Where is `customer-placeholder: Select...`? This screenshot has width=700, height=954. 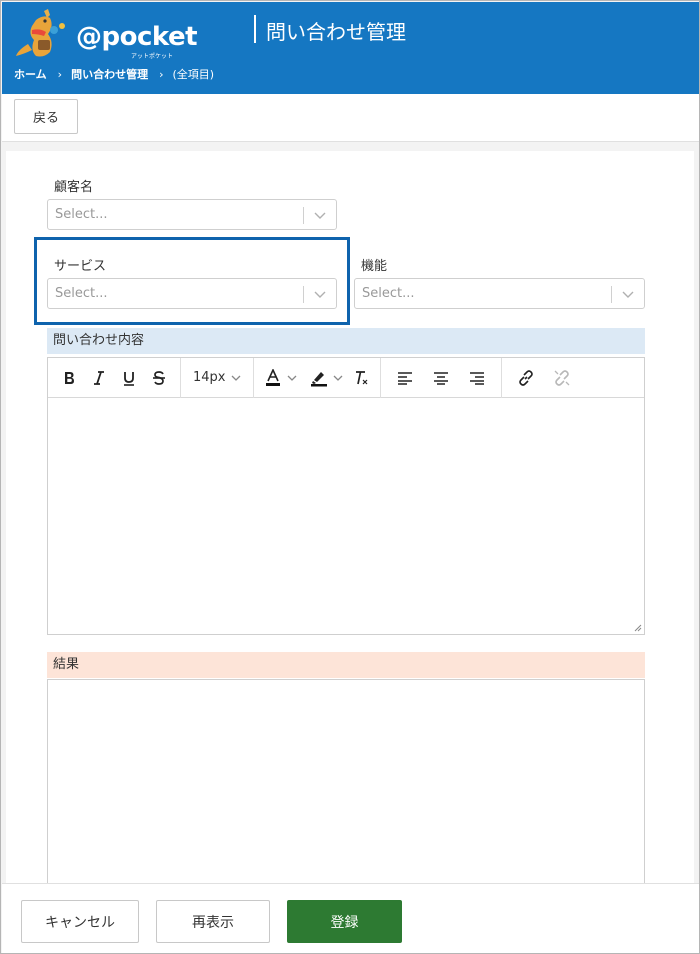
customer-placeholder: Select... is located at coordinates (81, 214).